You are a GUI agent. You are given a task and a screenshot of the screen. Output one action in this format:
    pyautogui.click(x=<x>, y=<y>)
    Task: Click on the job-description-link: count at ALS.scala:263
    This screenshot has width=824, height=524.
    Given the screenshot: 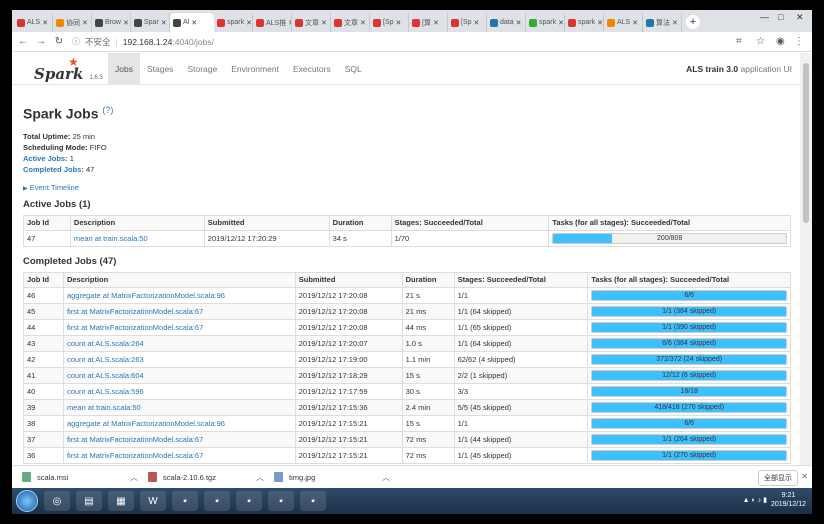 What is the action you would take?
    pyautogui.click(x=105, y=359)
    